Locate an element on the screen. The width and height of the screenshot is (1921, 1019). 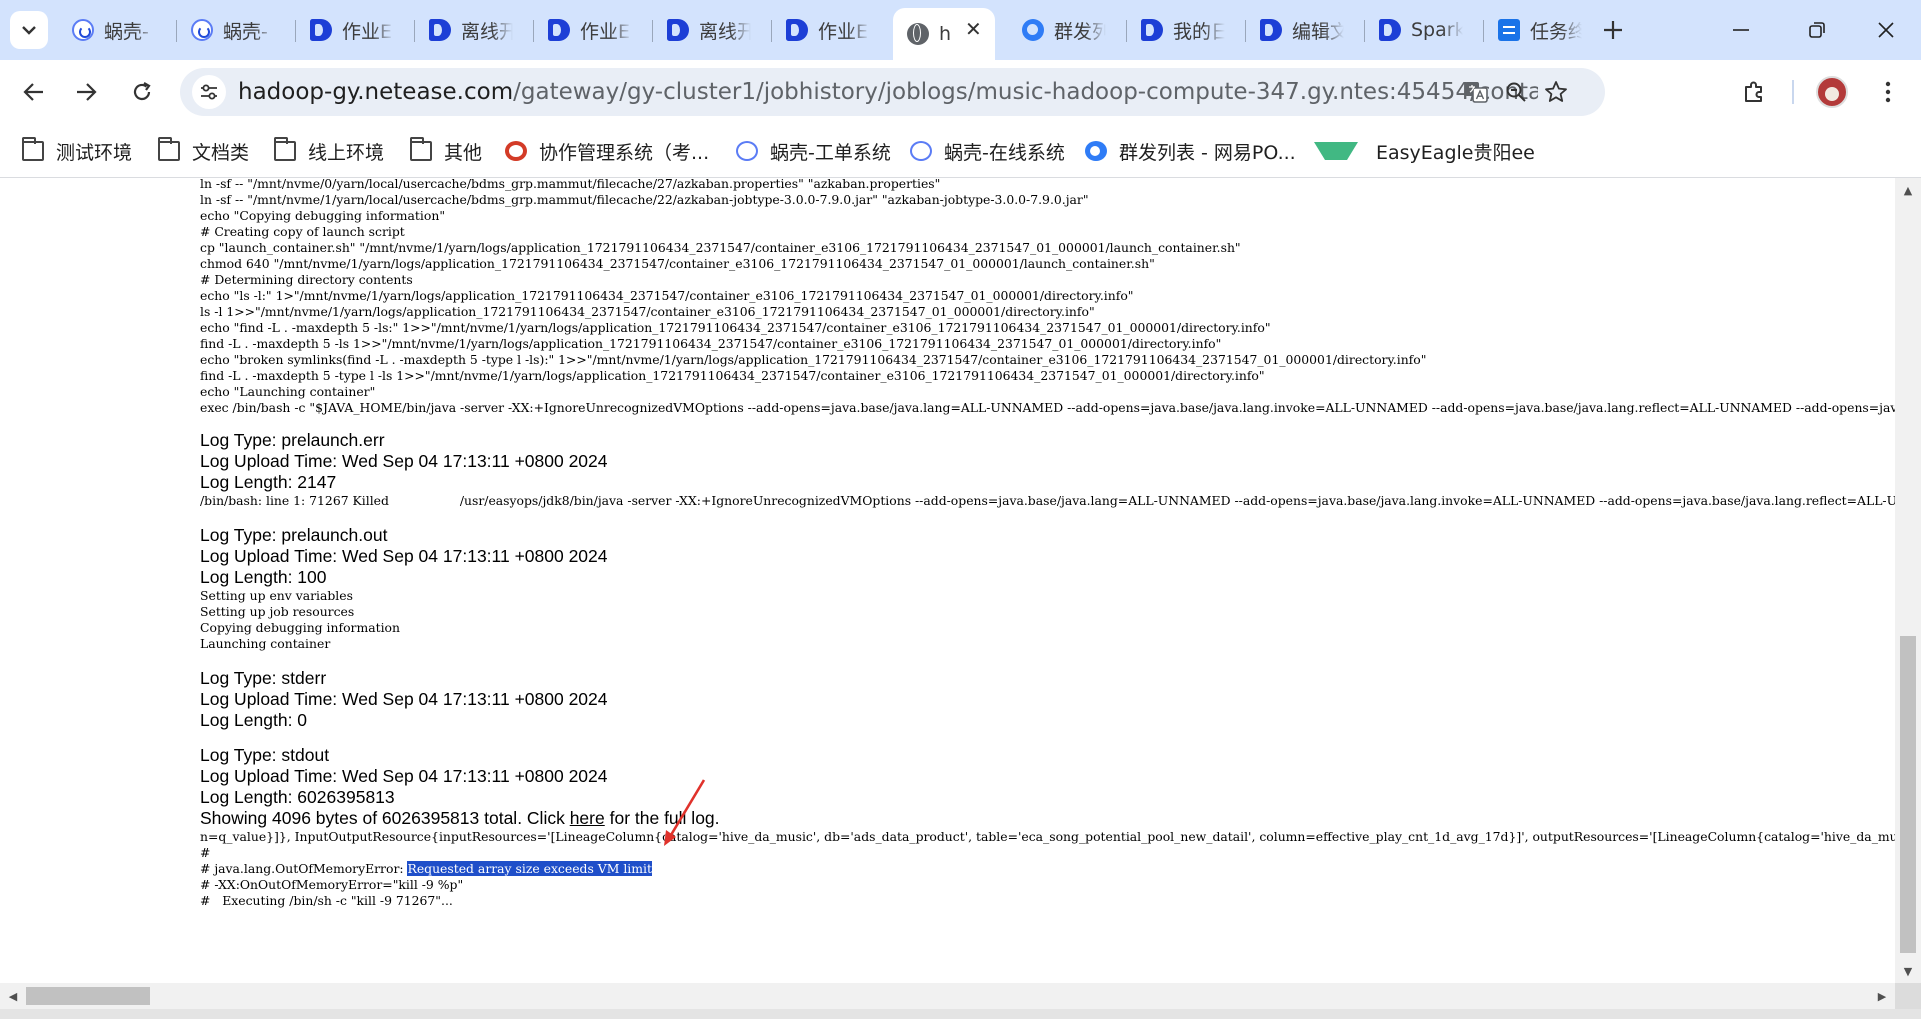
browser-tab: Spark is located at coordinates (1423, 30).